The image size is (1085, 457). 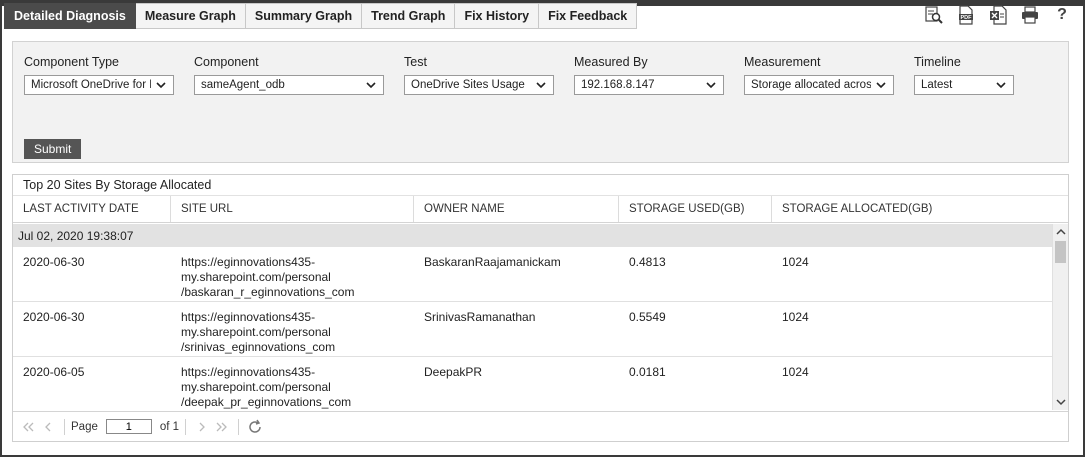 I want to click on cell-storage-used: 0.5549, so click(x=647, y=317).